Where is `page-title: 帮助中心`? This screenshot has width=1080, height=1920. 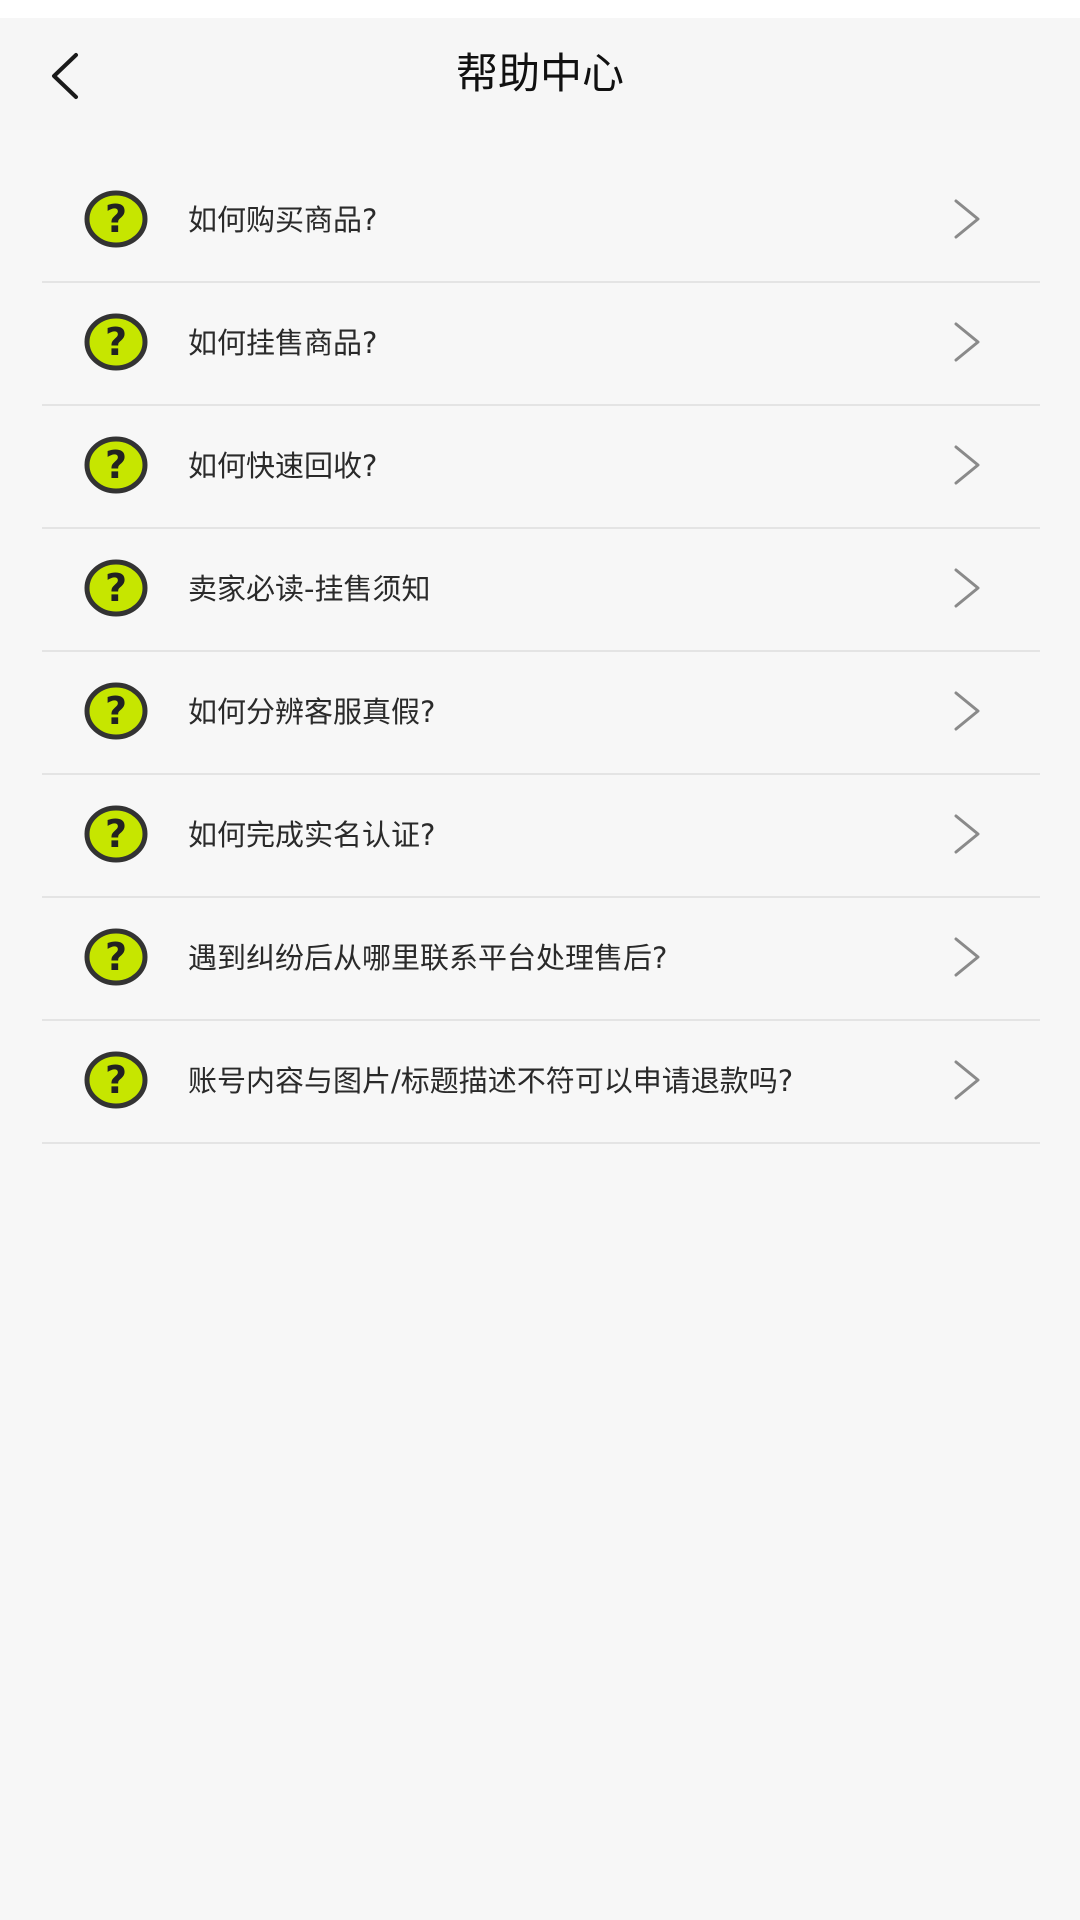
page-title: 帮助中心 is located at coordinates (539, 73).